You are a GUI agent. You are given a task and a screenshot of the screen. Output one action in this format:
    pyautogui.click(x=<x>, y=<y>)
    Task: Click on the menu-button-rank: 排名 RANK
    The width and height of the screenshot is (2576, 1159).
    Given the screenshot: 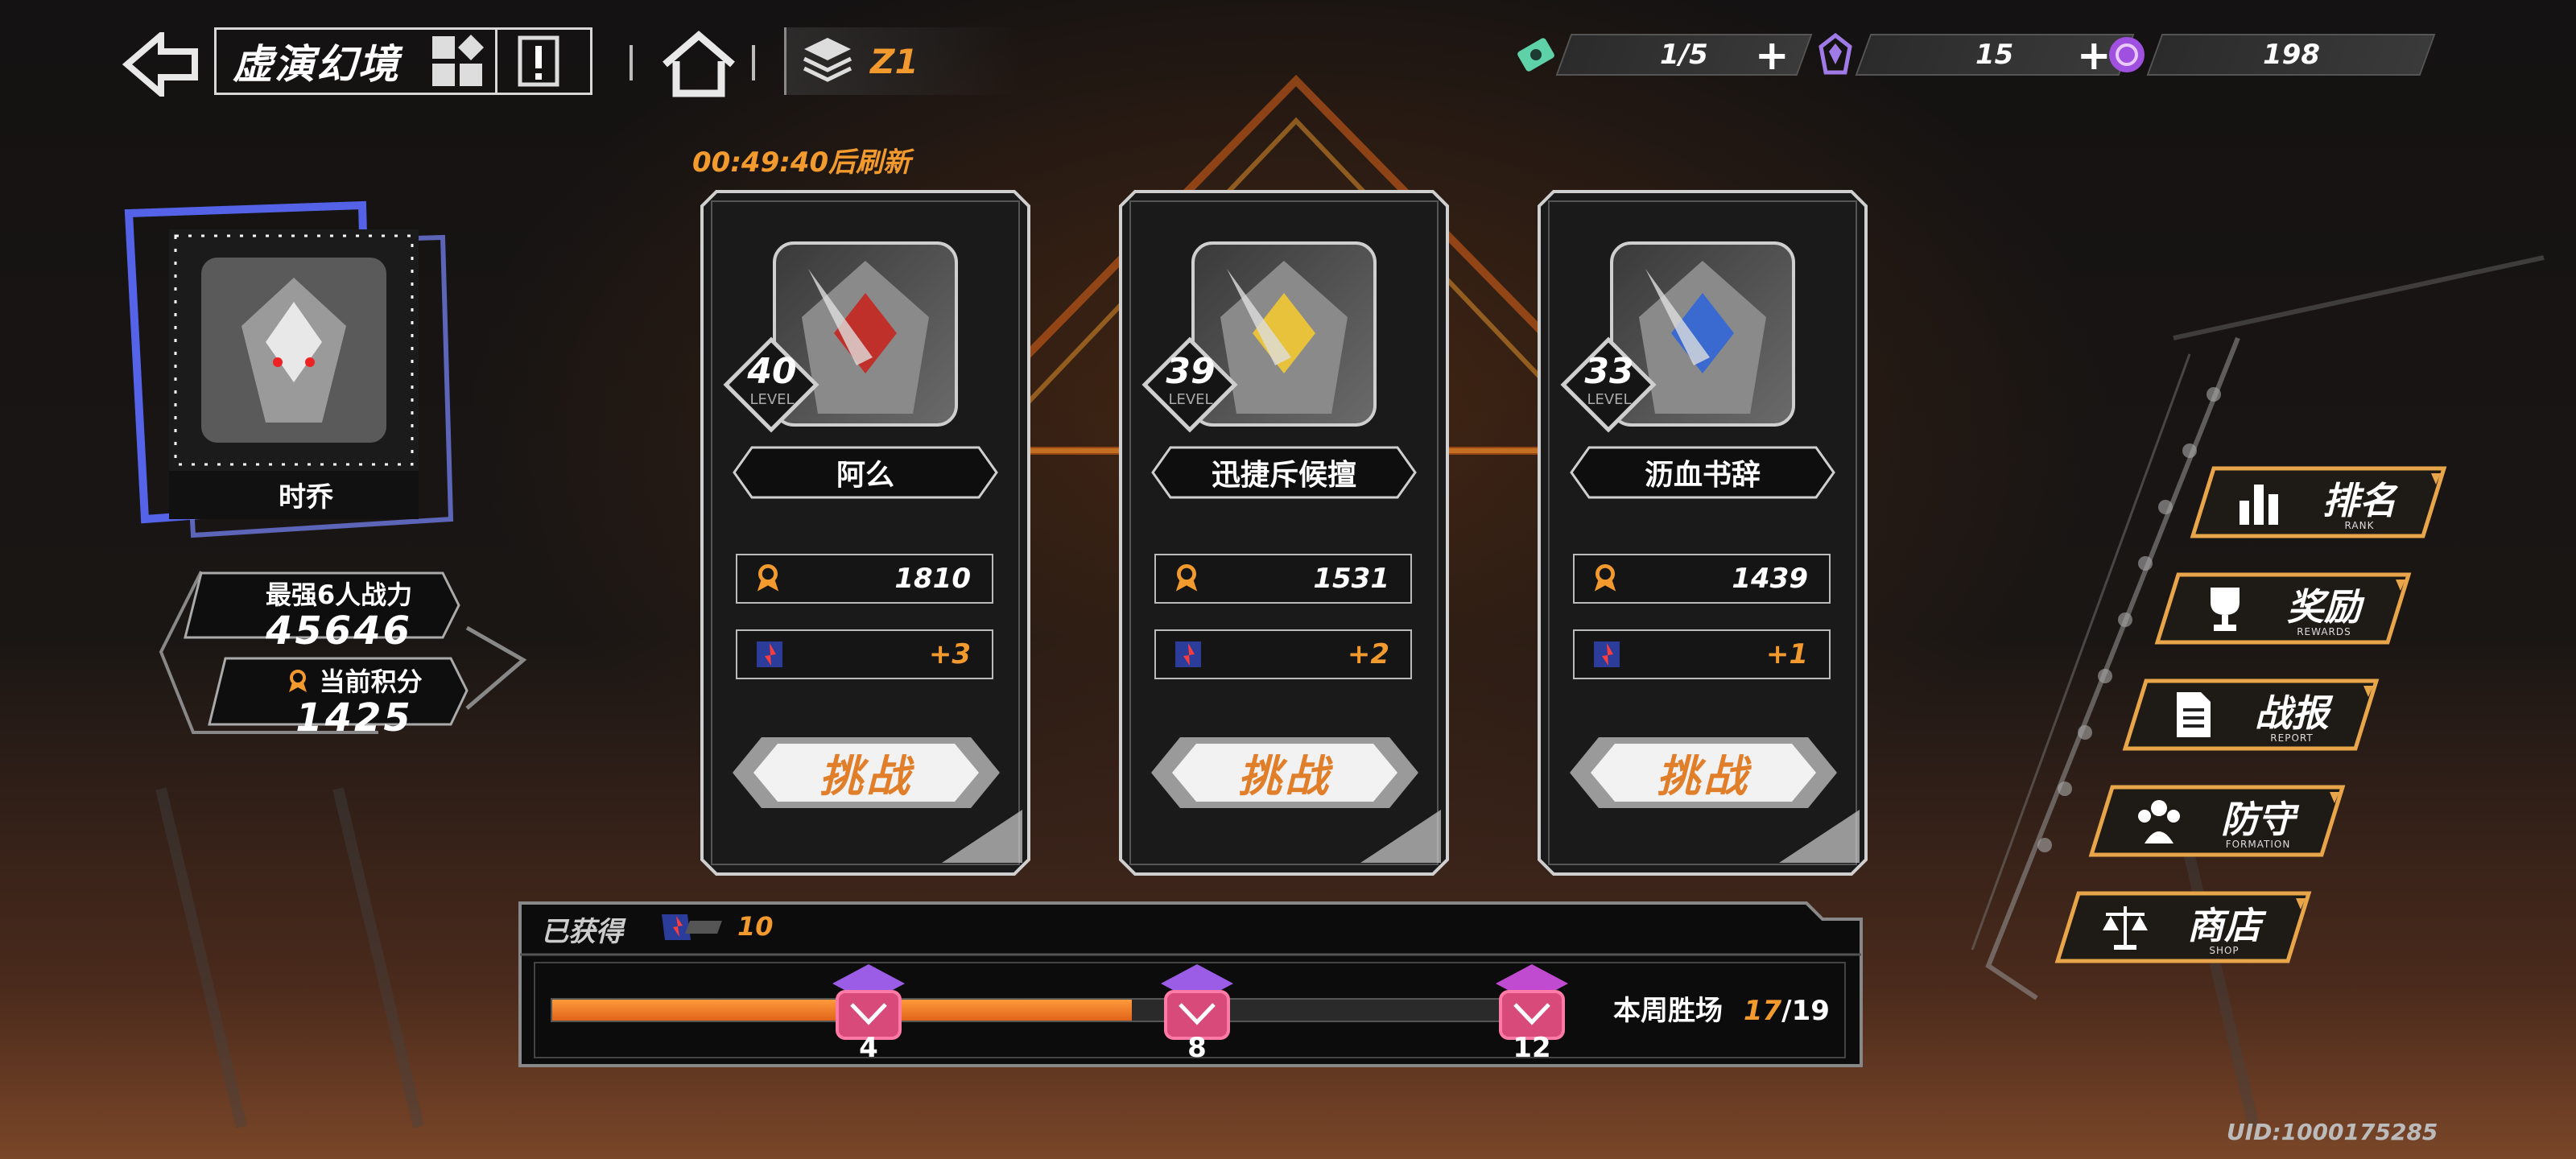 What is the action you would take?
    pyautogui.click(x=2318, y=502)
    